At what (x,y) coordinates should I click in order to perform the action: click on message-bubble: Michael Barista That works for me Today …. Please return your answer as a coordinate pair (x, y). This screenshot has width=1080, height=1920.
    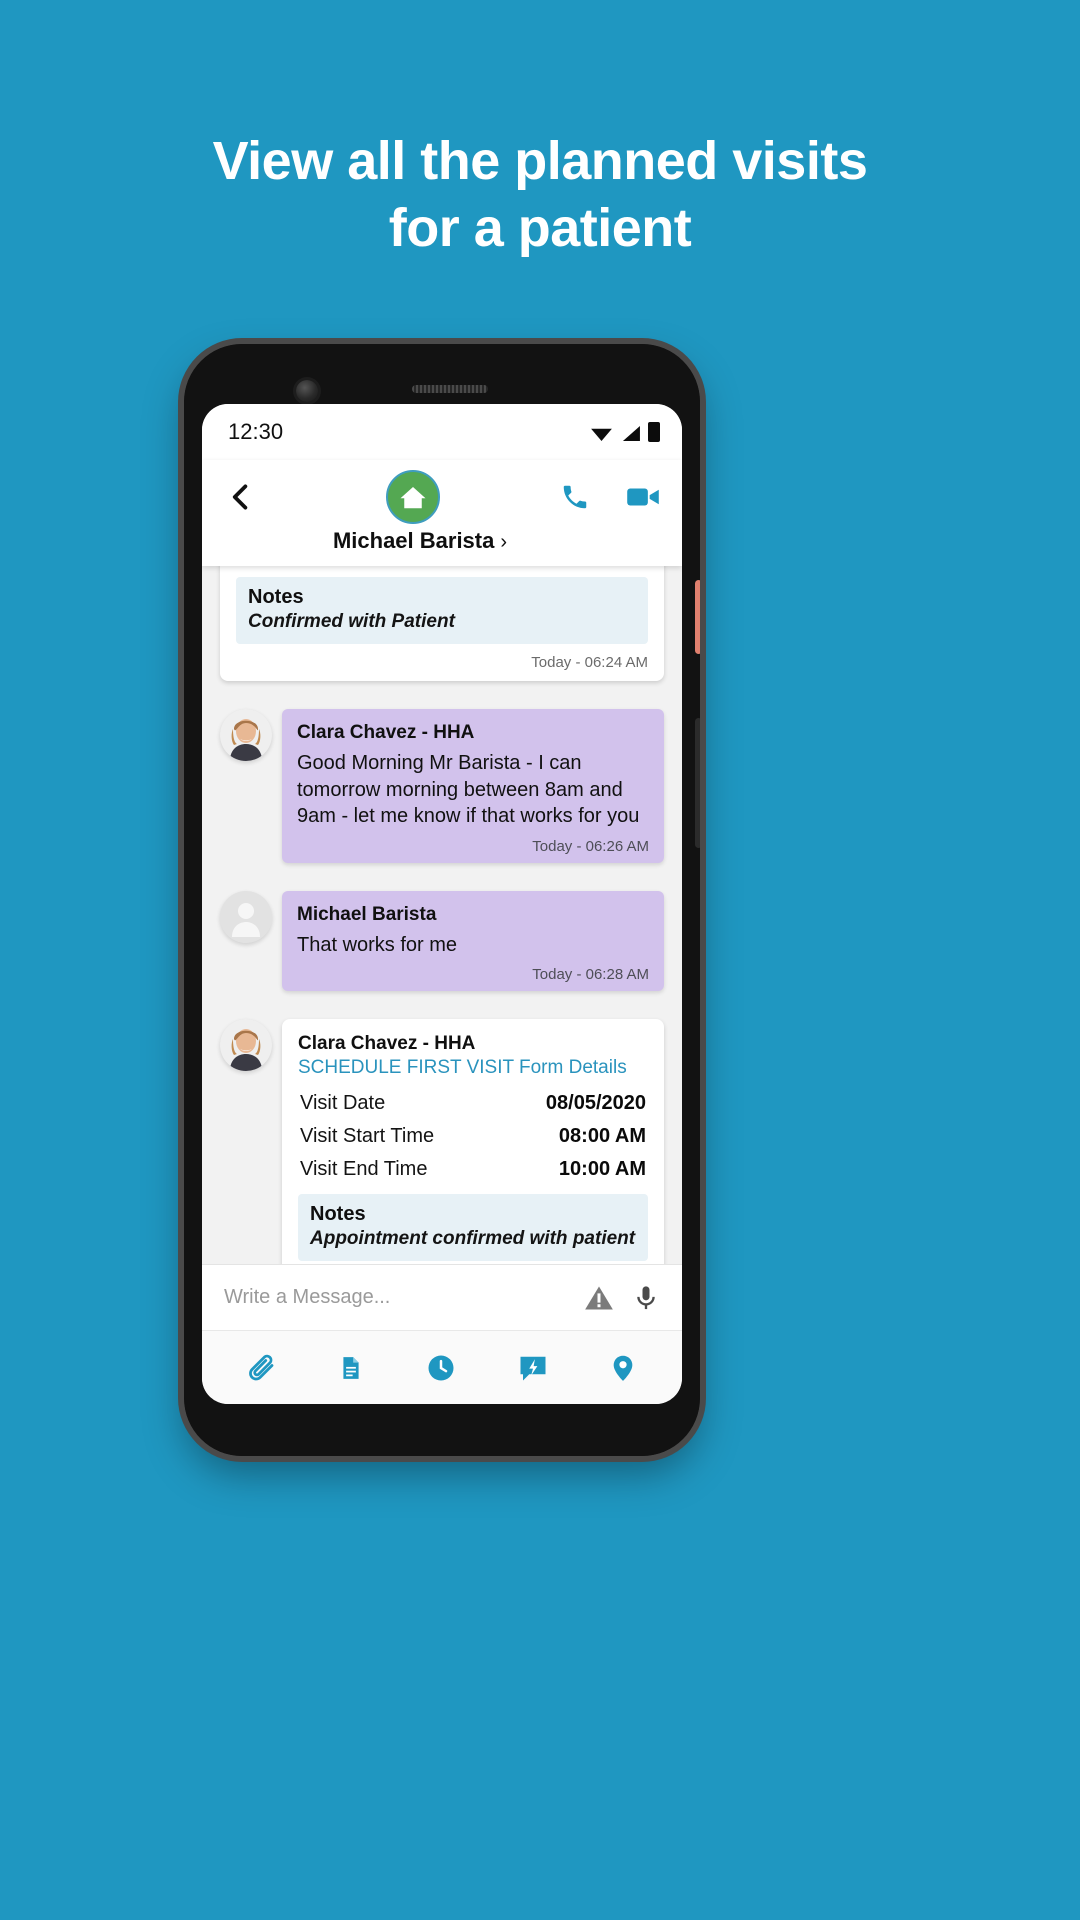
    Looking at the image, I should click on (473, 941).